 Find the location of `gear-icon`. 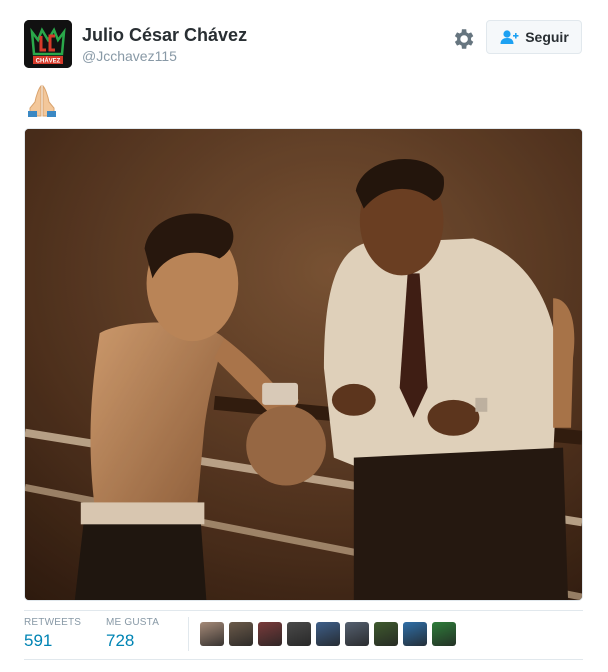

gear-icon is located at coordinates (463, 39).